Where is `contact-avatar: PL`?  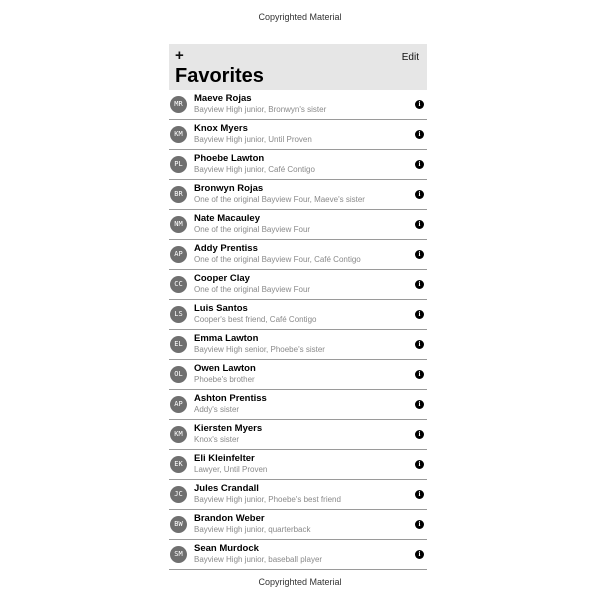
contact-avatar: PL is located at coordinates (178, 164).